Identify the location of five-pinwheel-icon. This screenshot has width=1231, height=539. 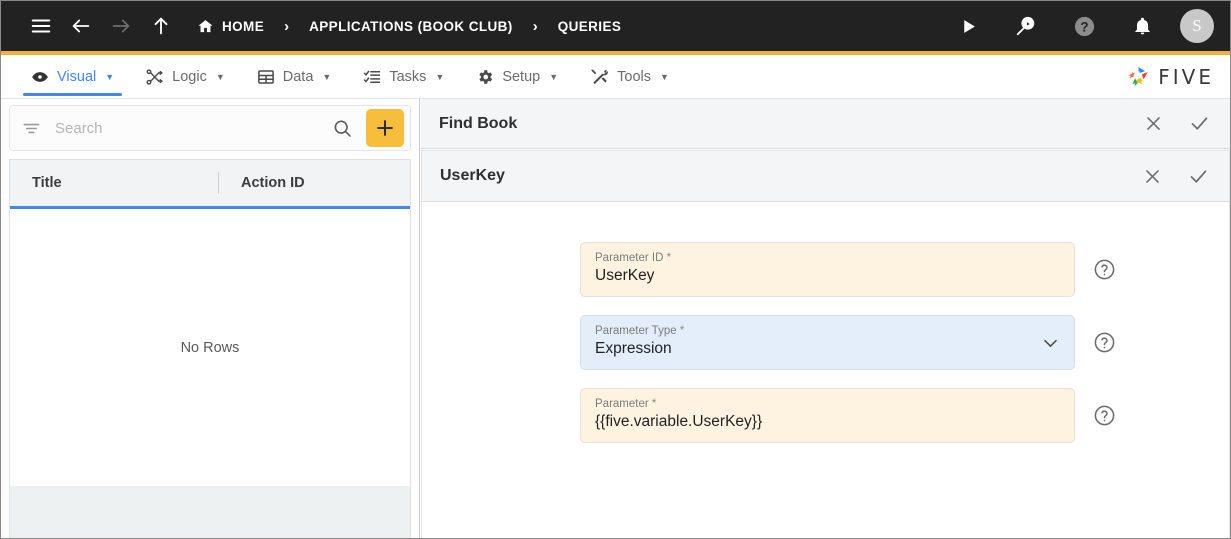
(1138, 76).